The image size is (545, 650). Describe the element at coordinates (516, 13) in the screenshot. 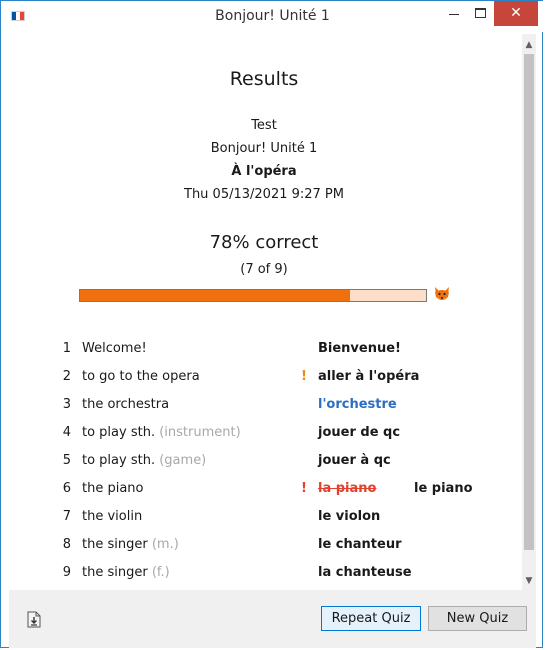

I see `close-button: ✕` at that location.